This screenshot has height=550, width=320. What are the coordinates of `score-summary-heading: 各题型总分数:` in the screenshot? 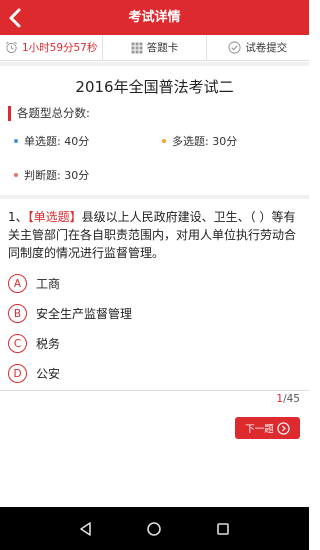 It's located at (49, 113).